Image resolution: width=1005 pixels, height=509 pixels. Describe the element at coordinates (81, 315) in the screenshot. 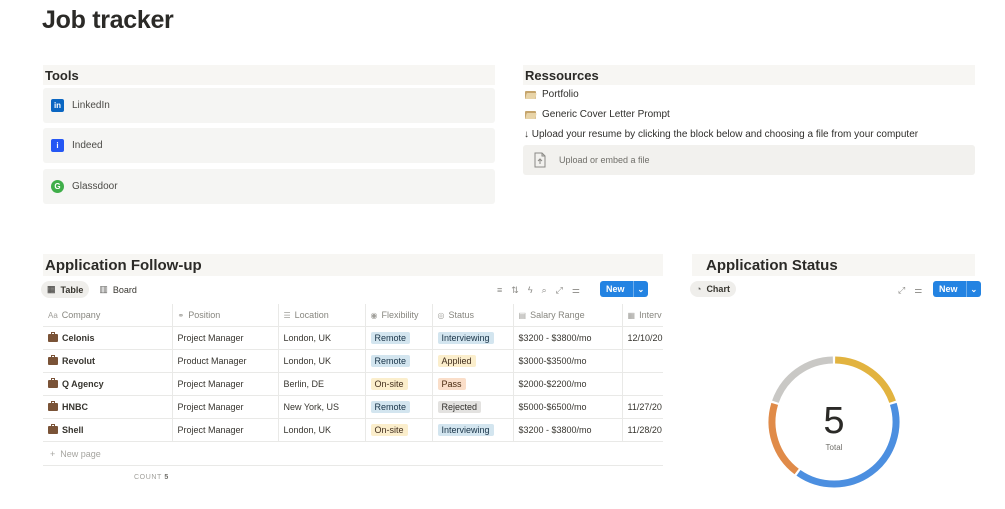

I see `column-header-label: Company` at that location.